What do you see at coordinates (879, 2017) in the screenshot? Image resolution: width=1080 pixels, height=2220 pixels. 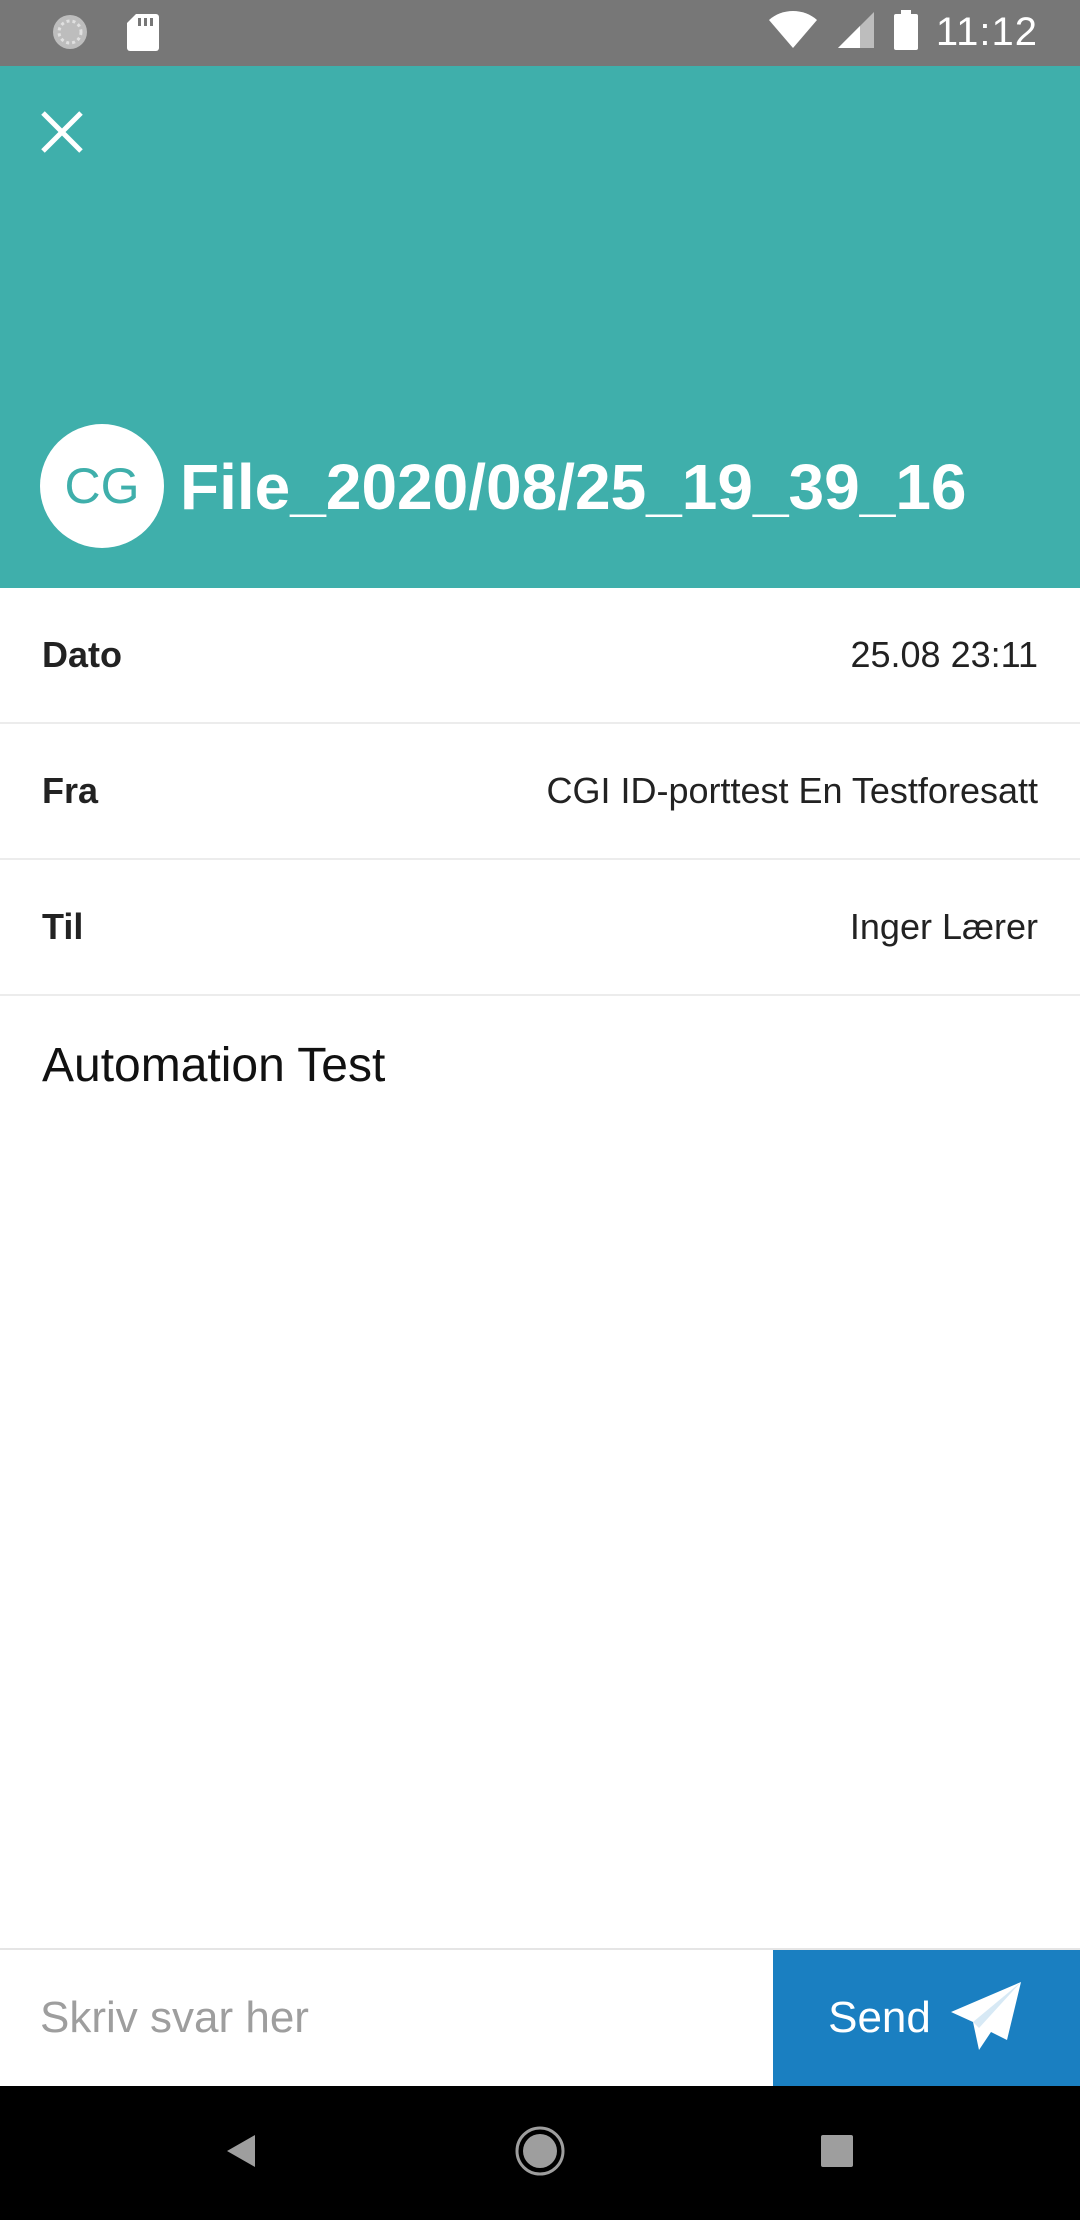 I see `send-label: Send` at bounding box center [879, 2017].